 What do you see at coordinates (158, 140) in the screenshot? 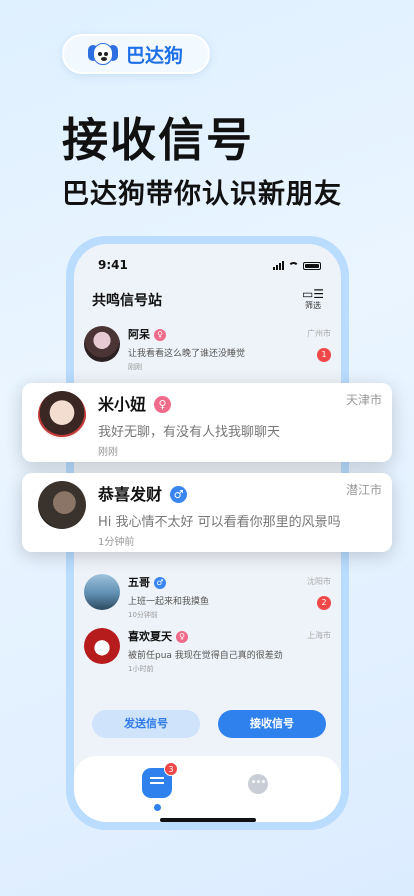
I see `headline: 接收信号` at bounding box center [158, 140].